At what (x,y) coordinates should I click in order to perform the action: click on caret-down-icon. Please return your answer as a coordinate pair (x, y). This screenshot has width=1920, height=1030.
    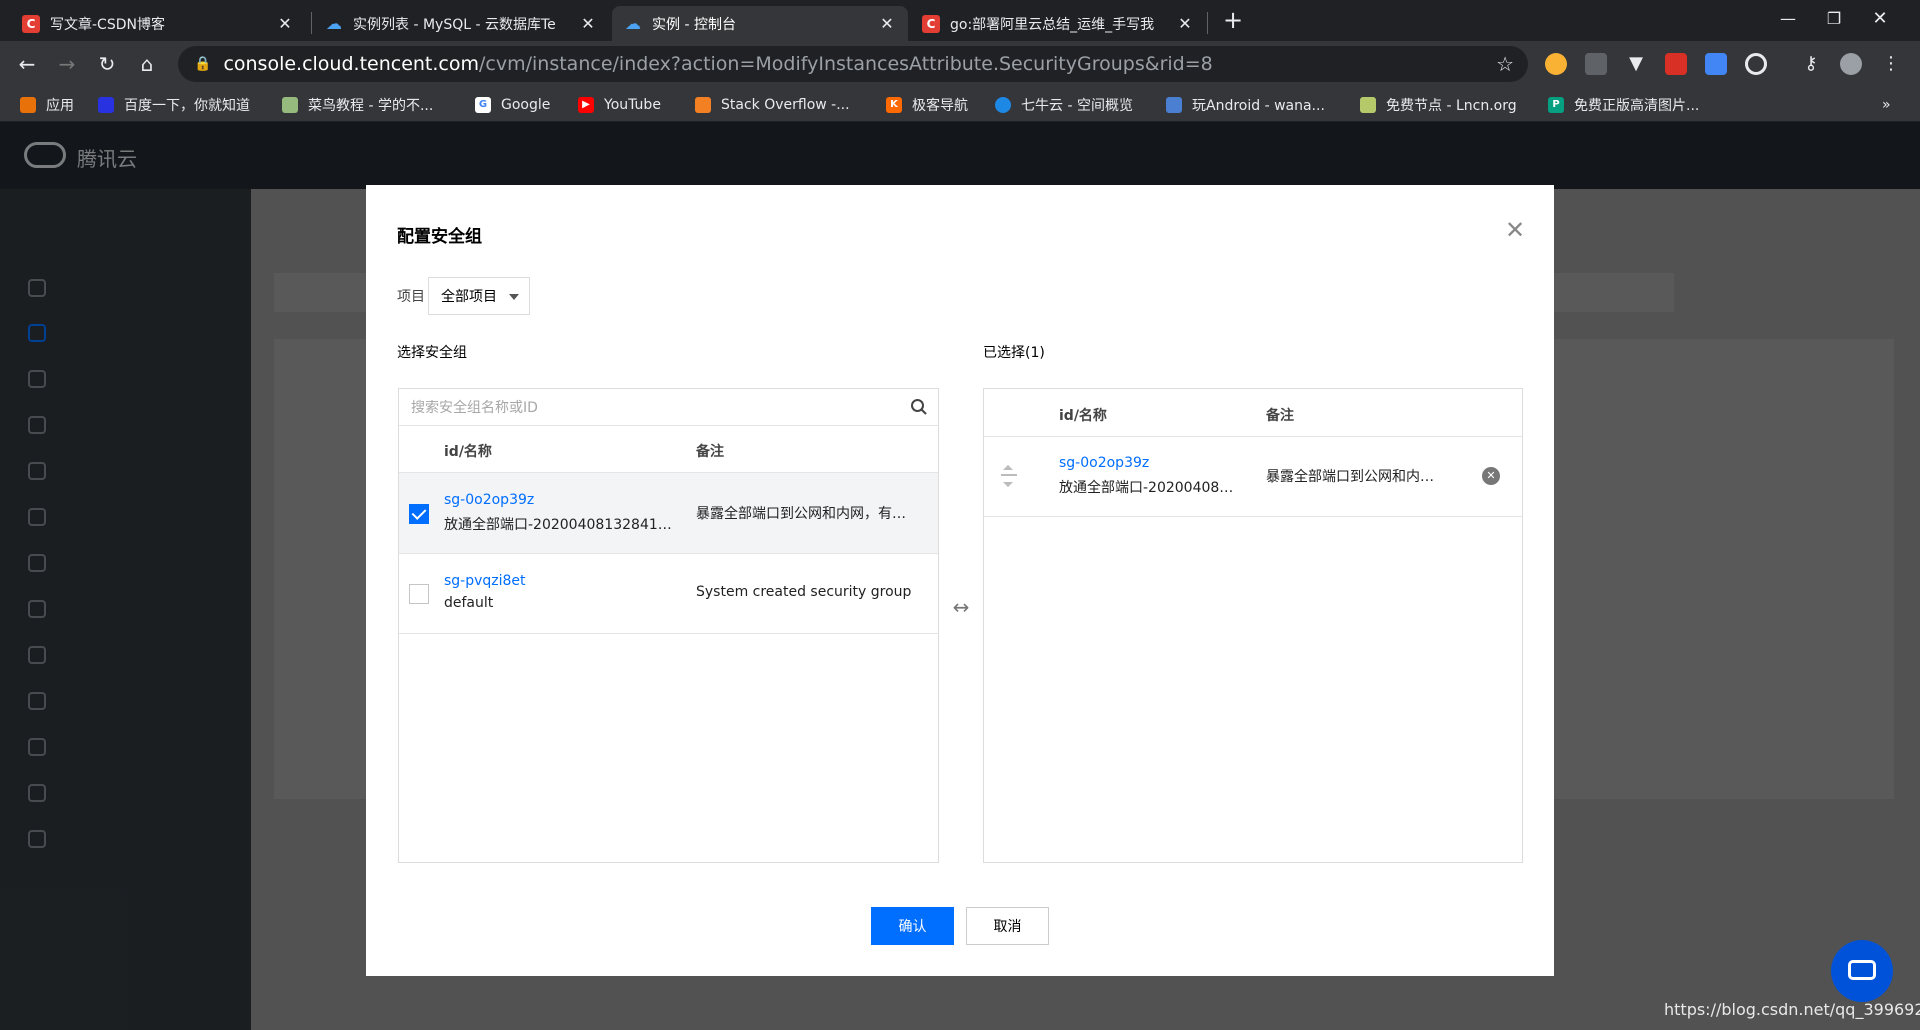
    Looking at the image, I should click on (514, 297).